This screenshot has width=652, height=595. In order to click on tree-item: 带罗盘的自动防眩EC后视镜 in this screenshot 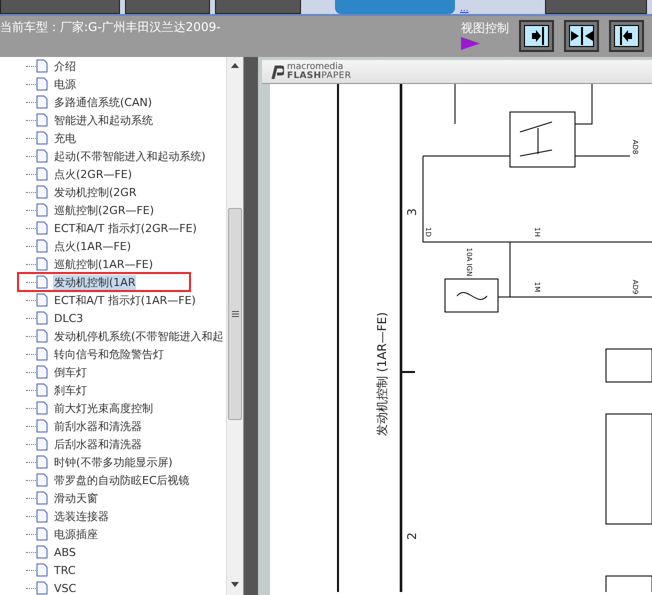, I will do `click(122, 480)`.